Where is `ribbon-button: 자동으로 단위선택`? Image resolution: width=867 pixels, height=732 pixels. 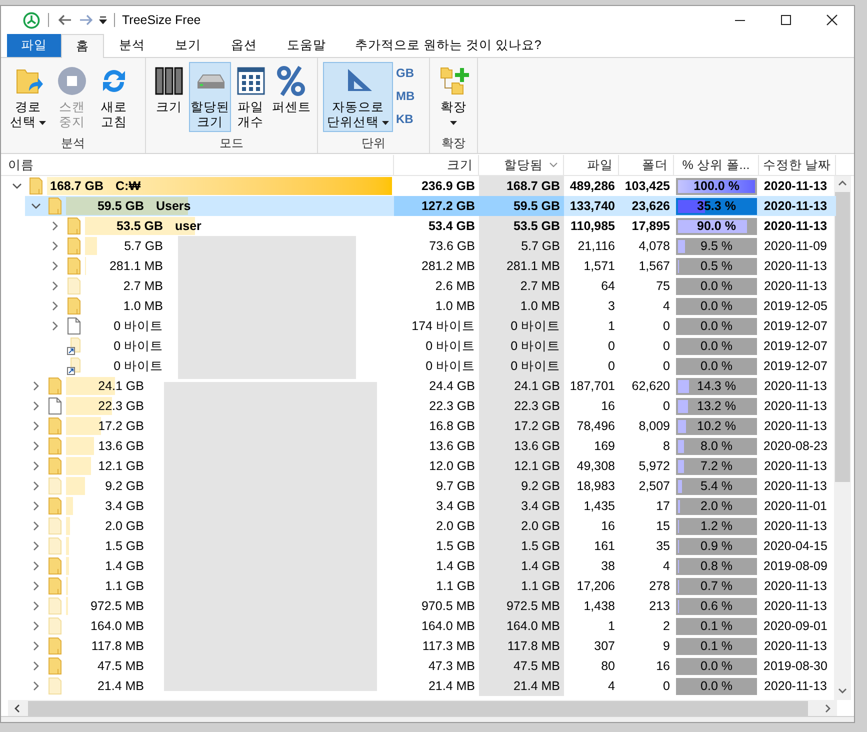 ribbon-button: 자동으로 단위선택 is located at coordinates (358, 97).